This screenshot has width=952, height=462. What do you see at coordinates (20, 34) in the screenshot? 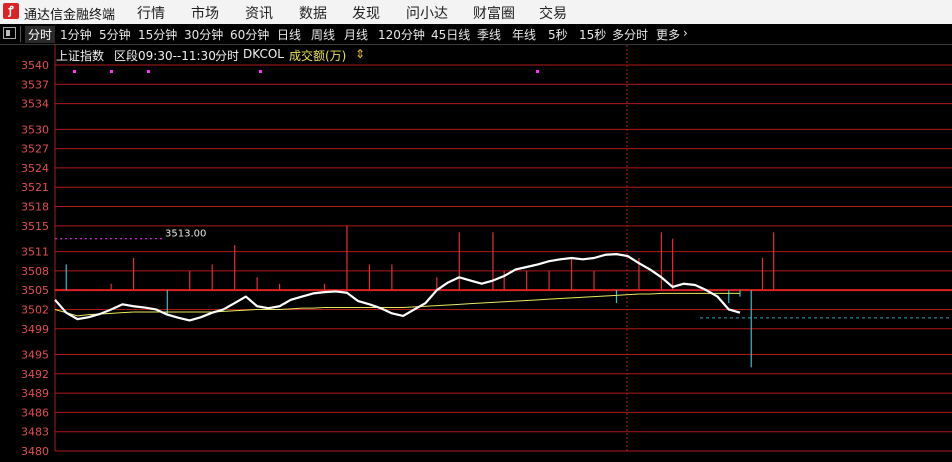
I see `divider` at bounding box center [20, 34].